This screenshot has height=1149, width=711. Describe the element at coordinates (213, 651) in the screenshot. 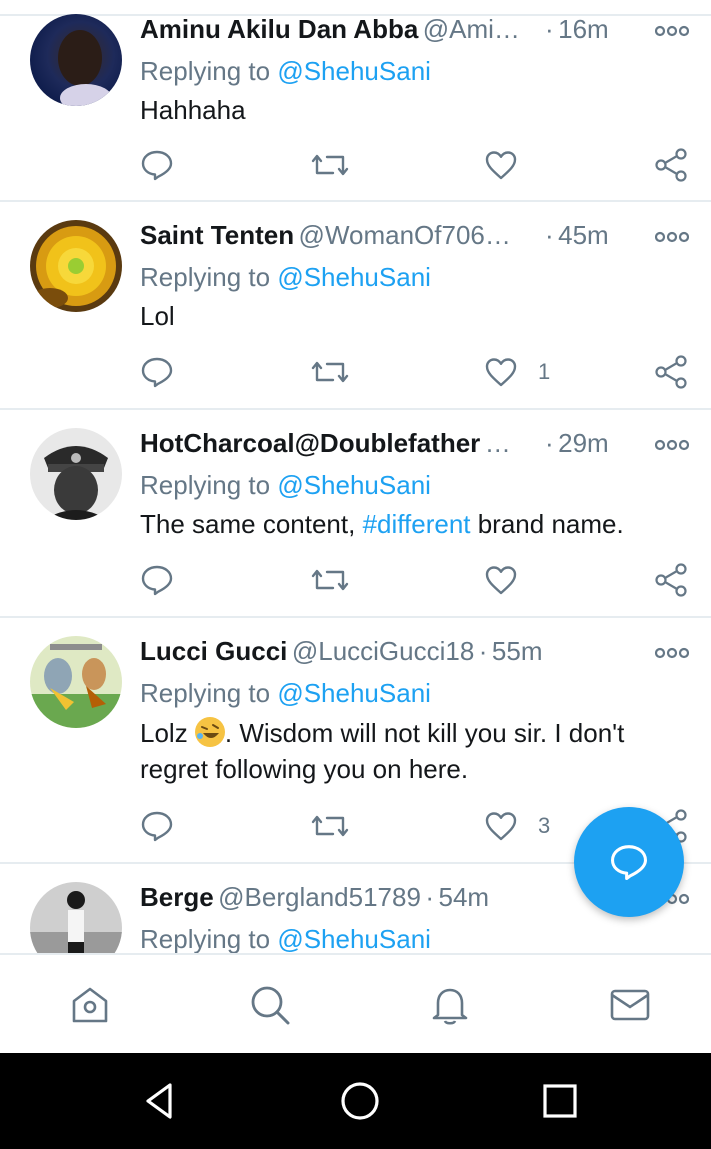

I see `display-name: Lucci Gucci` at that location.